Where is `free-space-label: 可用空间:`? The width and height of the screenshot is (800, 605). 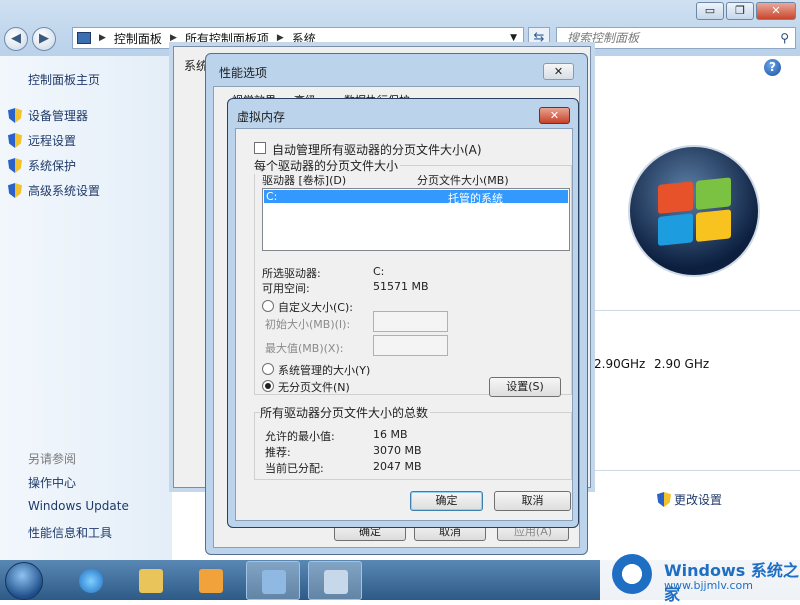 free-space-label: 可用空间: is located at coordinates (286, 288).